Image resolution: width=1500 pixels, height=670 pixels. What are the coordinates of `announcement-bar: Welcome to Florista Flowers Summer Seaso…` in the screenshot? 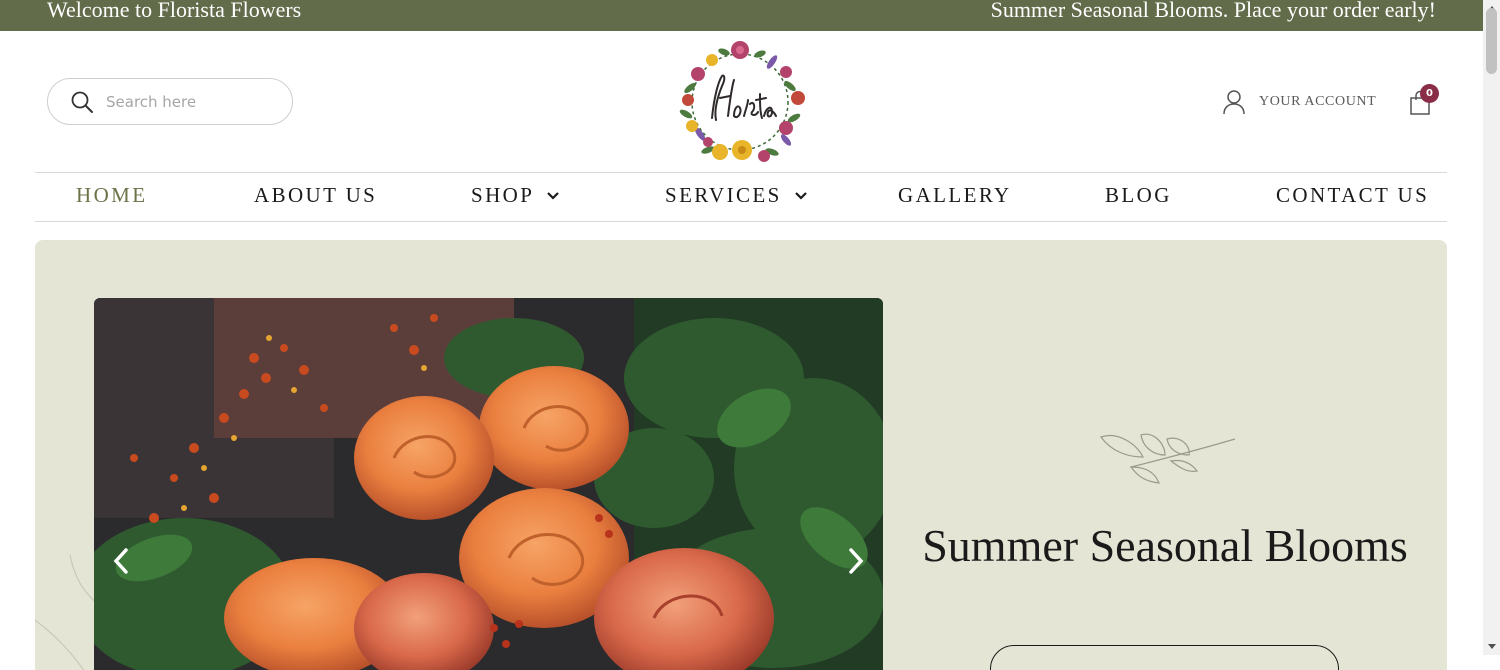 It's located at (741, 15).